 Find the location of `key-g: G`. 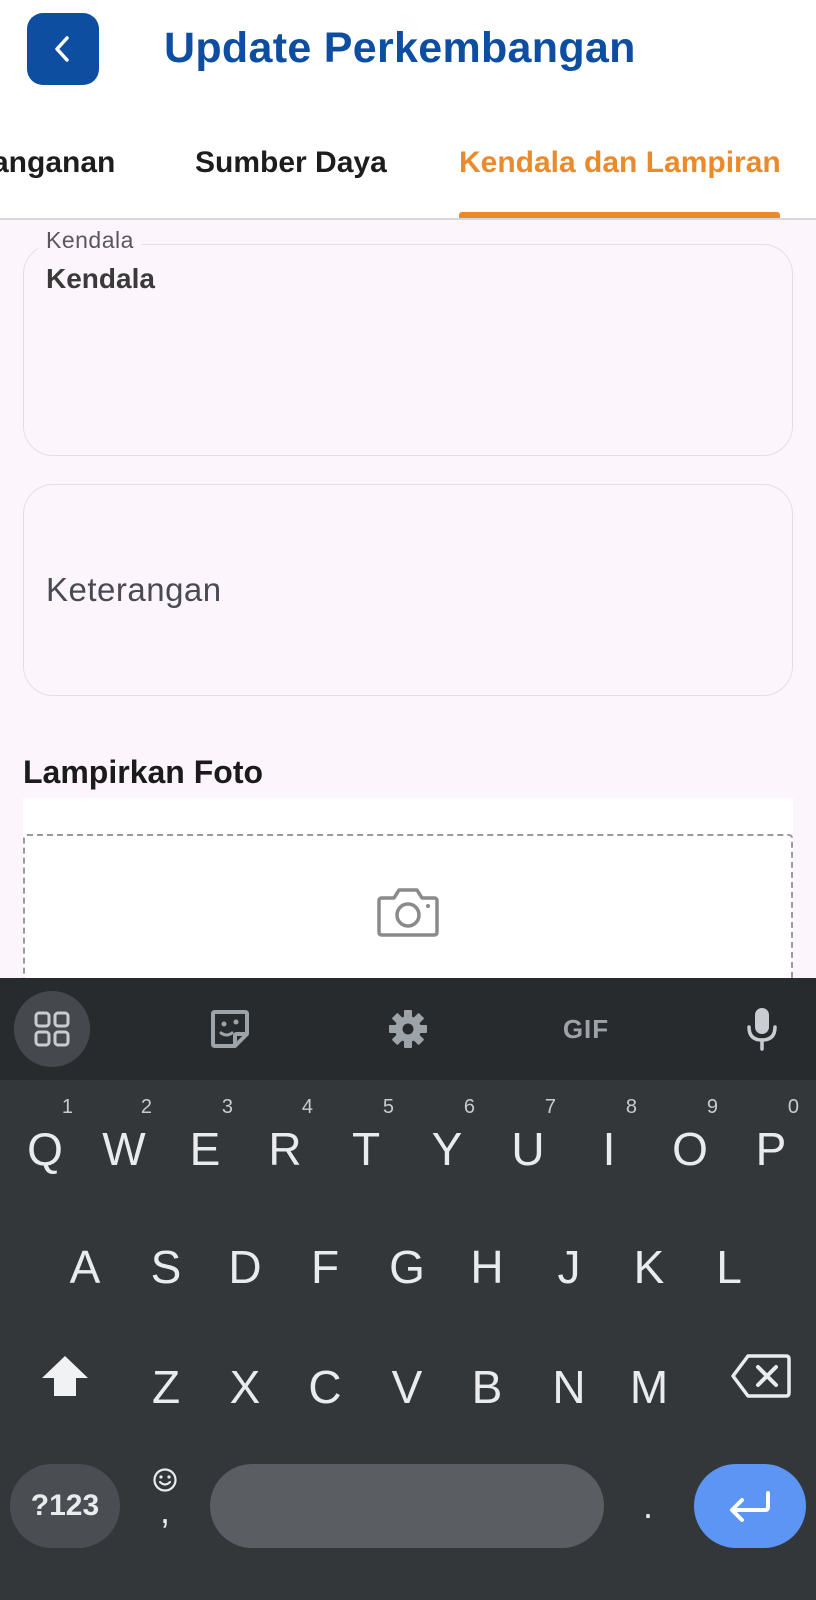

key-g: G is located at coordinates (407, 1264).